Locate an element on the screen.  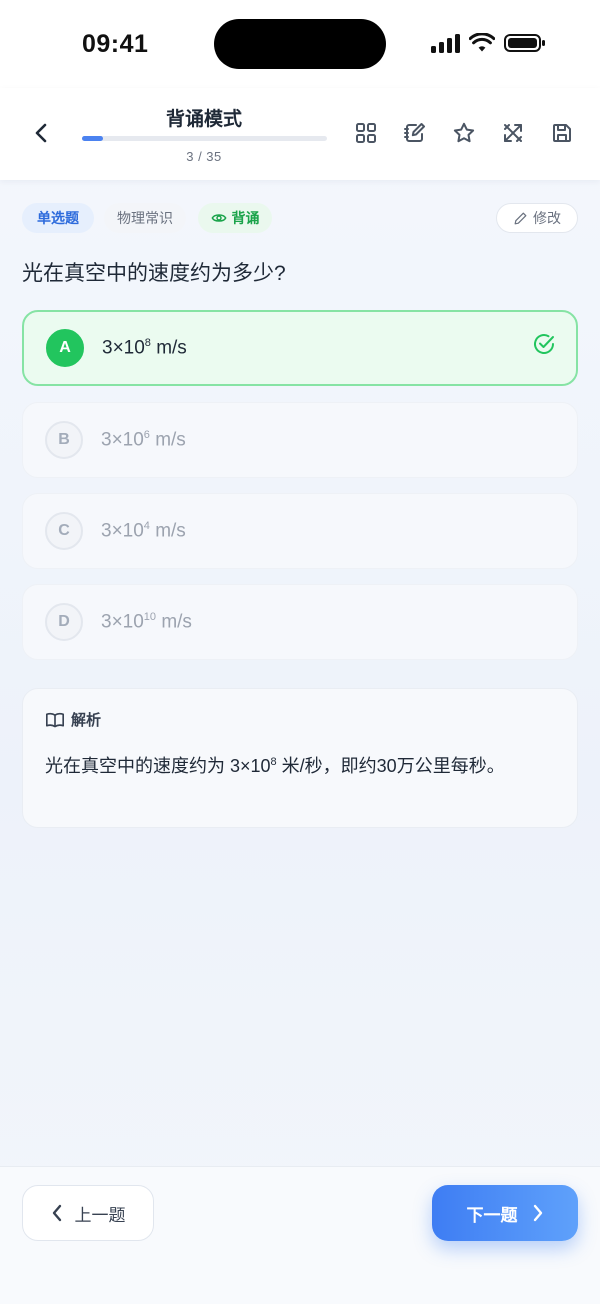
edit-button: 修改 is located at coordinates (537, 218).